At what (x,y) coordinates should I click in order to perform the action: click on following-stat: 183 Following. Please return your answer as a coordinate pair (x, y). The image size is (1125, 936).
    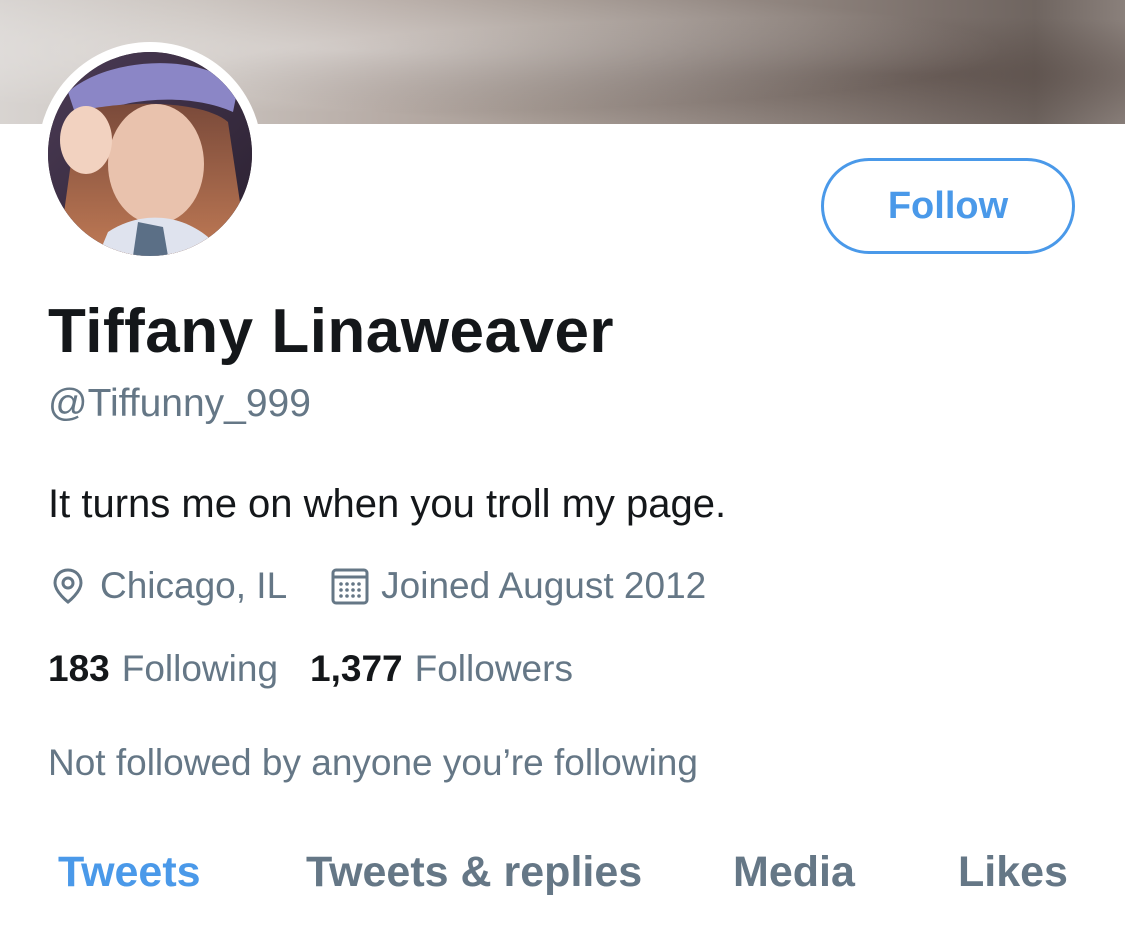
    Looking at the image, I should click on (163, 669).